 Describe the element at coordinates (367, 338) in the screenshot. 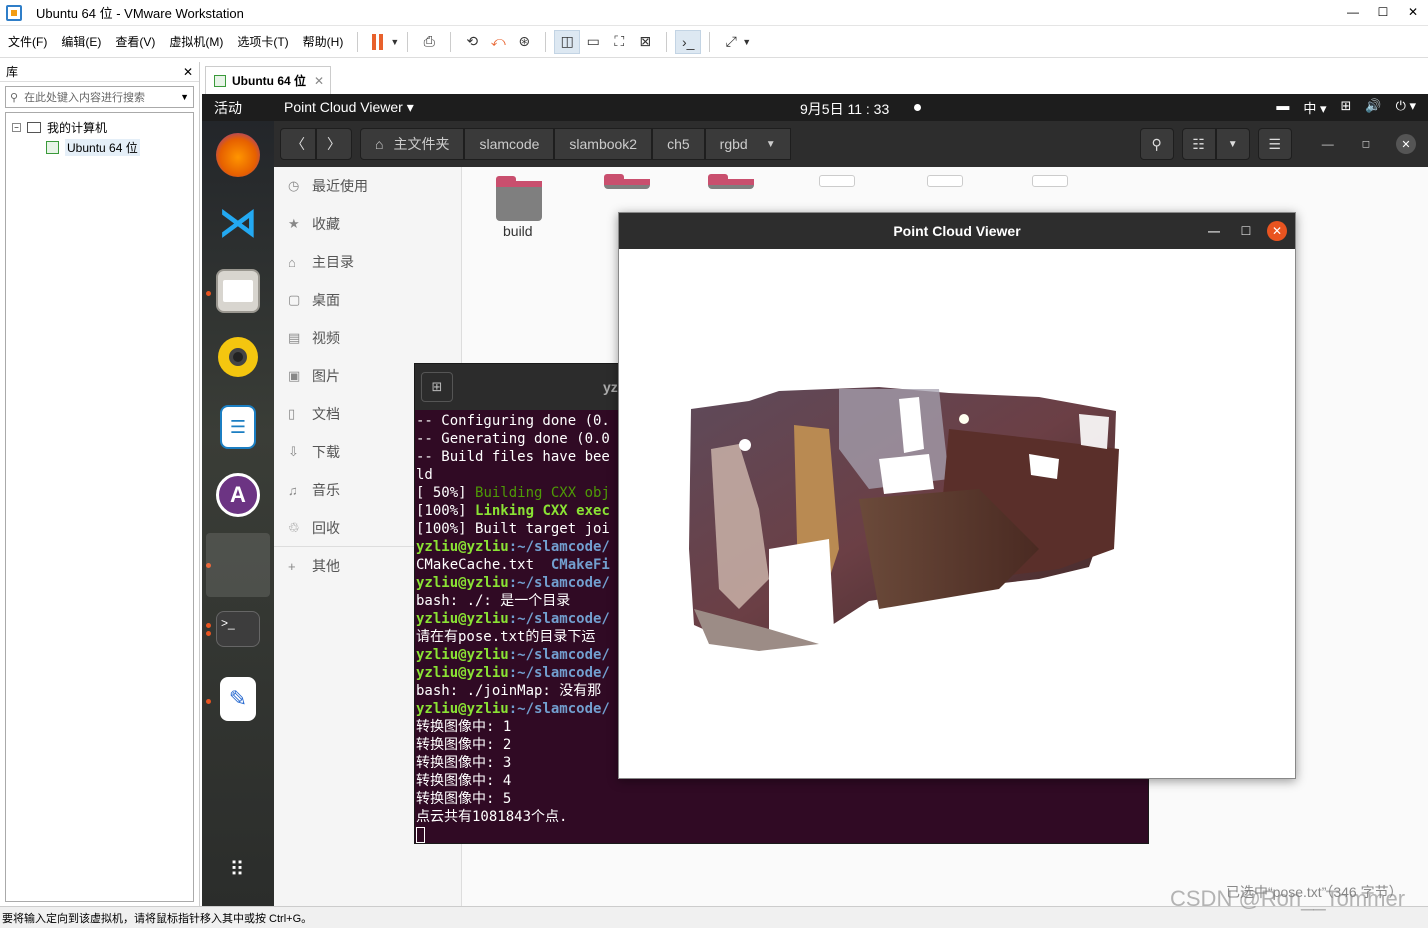

I see `sidebar-item-videos: ▤ 视频` at that location.